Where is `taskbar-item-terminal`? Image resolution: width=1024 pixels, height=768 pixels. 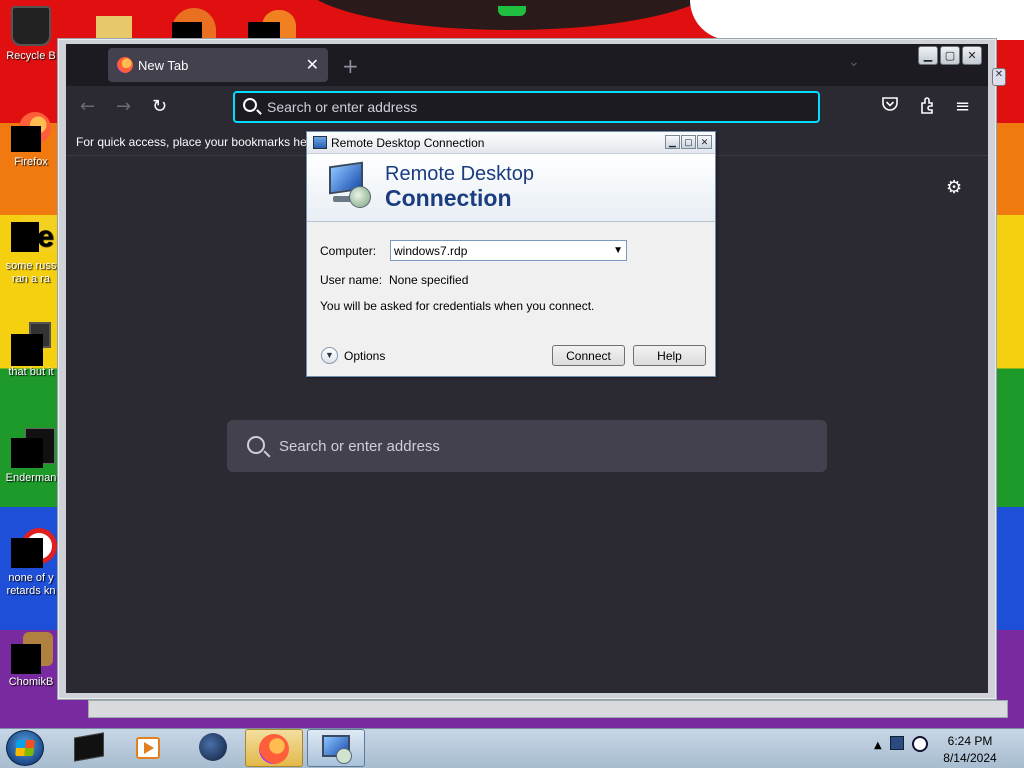
taskbar-item-terminal is located at coordinates (89, 748).